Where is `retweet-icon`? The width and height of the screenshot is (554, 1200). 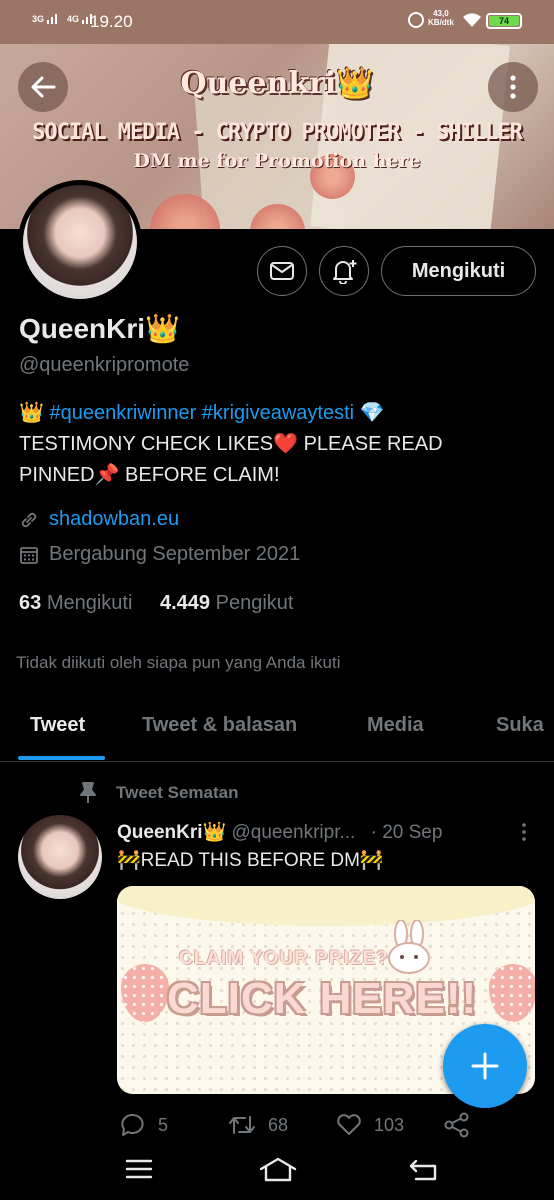 retweet-icon is located at coordinates (242, 1125).